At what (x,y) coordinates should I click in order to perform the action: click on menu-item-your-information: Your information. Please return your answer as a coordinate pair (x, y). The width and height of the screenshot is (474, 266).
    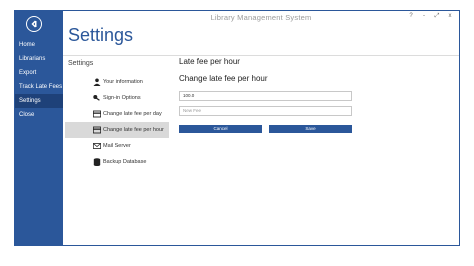
    Looking at the image, I should click on (117, 82).